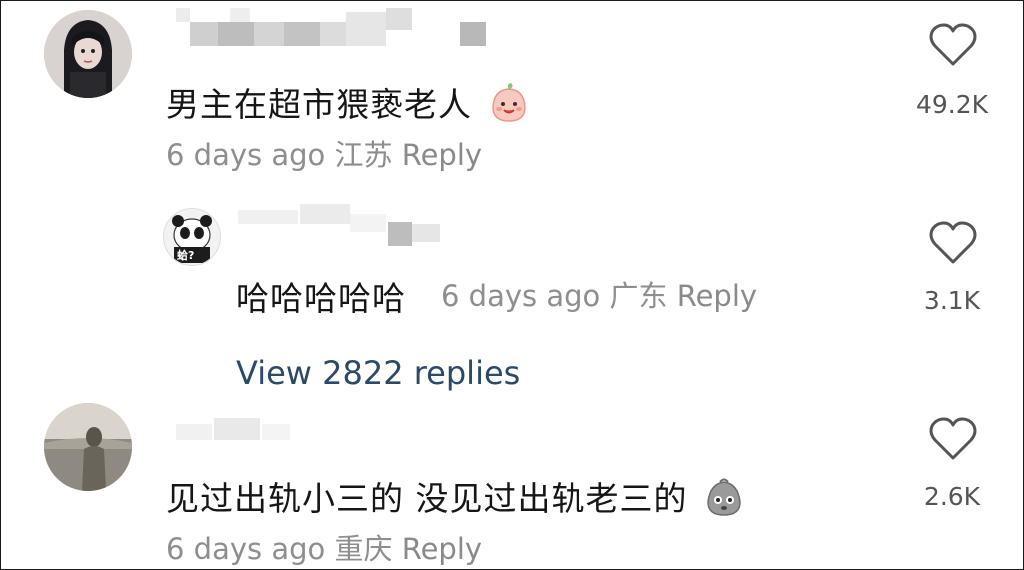  I want to click on comment-3-reply-button: Reply, so click(442, 549).